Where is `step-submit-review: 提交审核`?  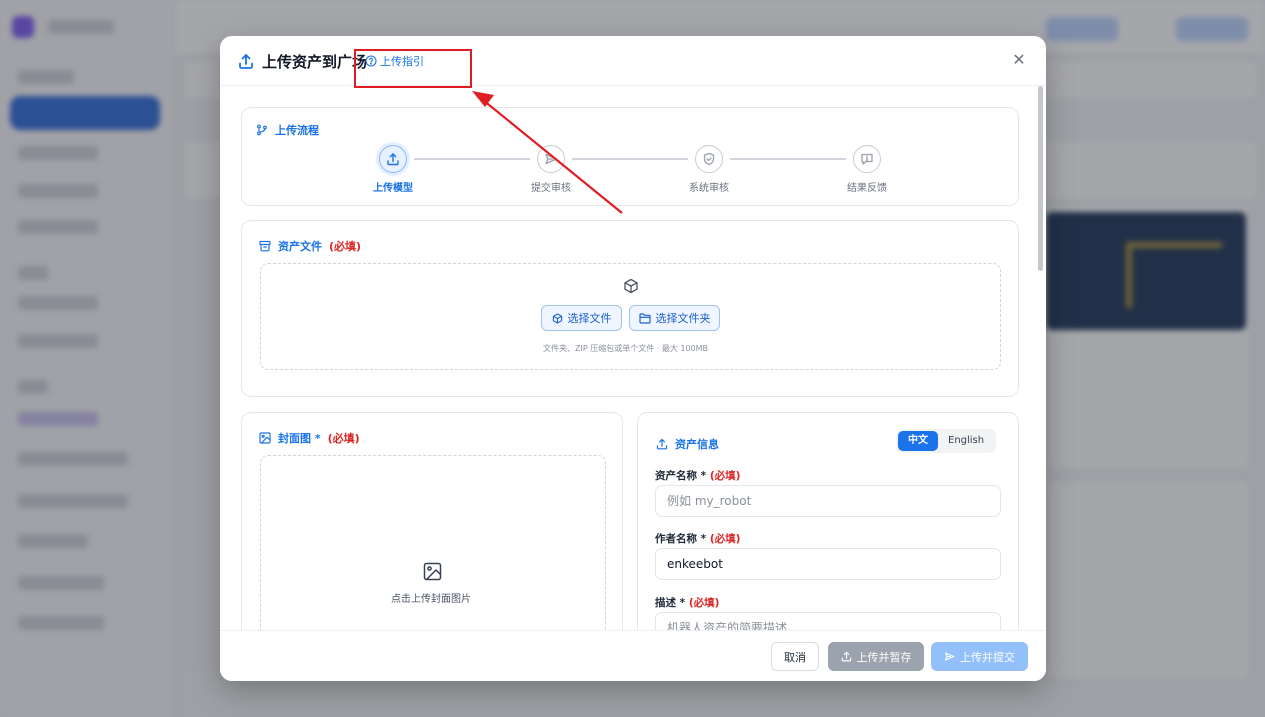 step-submit-review: 提交审核 is located at coordinates (551, 169).